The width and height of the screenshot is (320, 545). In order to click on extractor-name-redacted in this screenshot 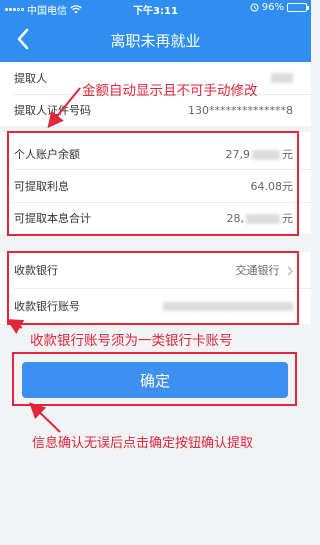, I will do `click(282, 78)`.